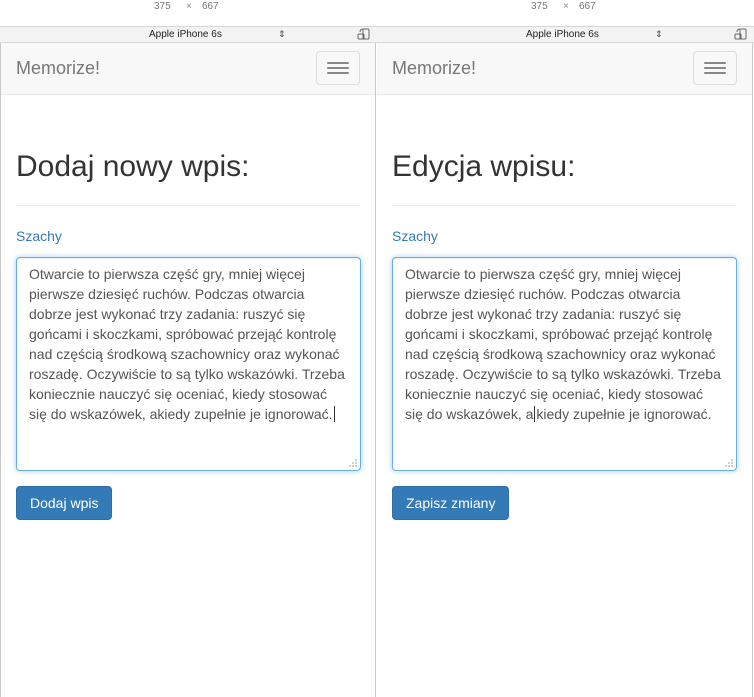 This screenshot has width=754, height=697. What do you see at coordinates (451, 503) in the screenshot?
I see `save-changes-button: Zapisz zmiany` at bounding box center [451, 503].